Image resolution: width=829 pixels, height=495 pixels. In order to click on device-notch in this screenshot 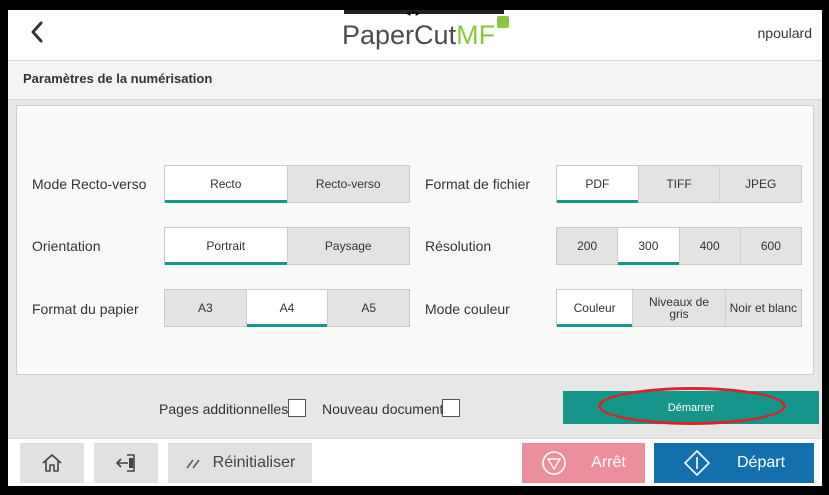, I will do `click(424, 12)`.